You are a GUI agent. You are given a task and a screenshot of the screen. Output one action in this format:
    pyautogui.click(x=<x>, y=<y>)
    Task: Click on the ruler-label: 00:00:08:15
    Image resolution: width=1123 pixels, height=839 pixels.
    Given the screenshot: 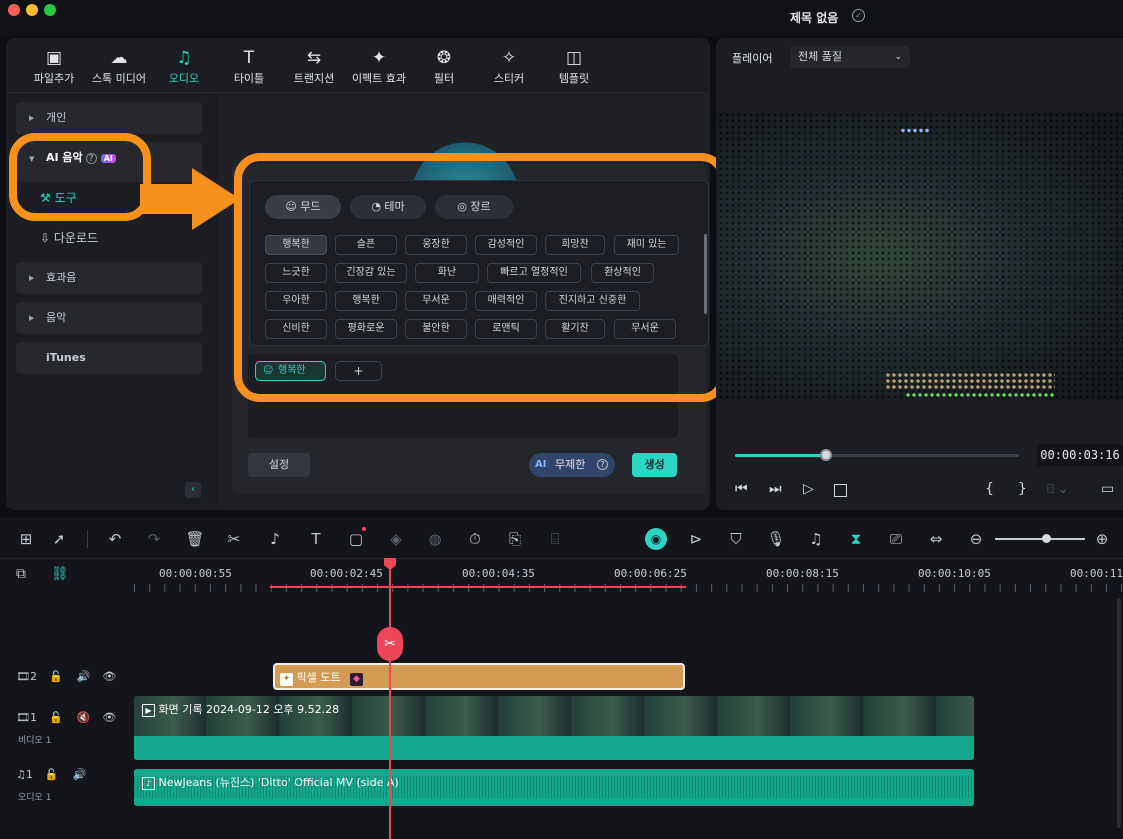 What is the action you would take?
    pyautogui.click(x=802, y=573)
    